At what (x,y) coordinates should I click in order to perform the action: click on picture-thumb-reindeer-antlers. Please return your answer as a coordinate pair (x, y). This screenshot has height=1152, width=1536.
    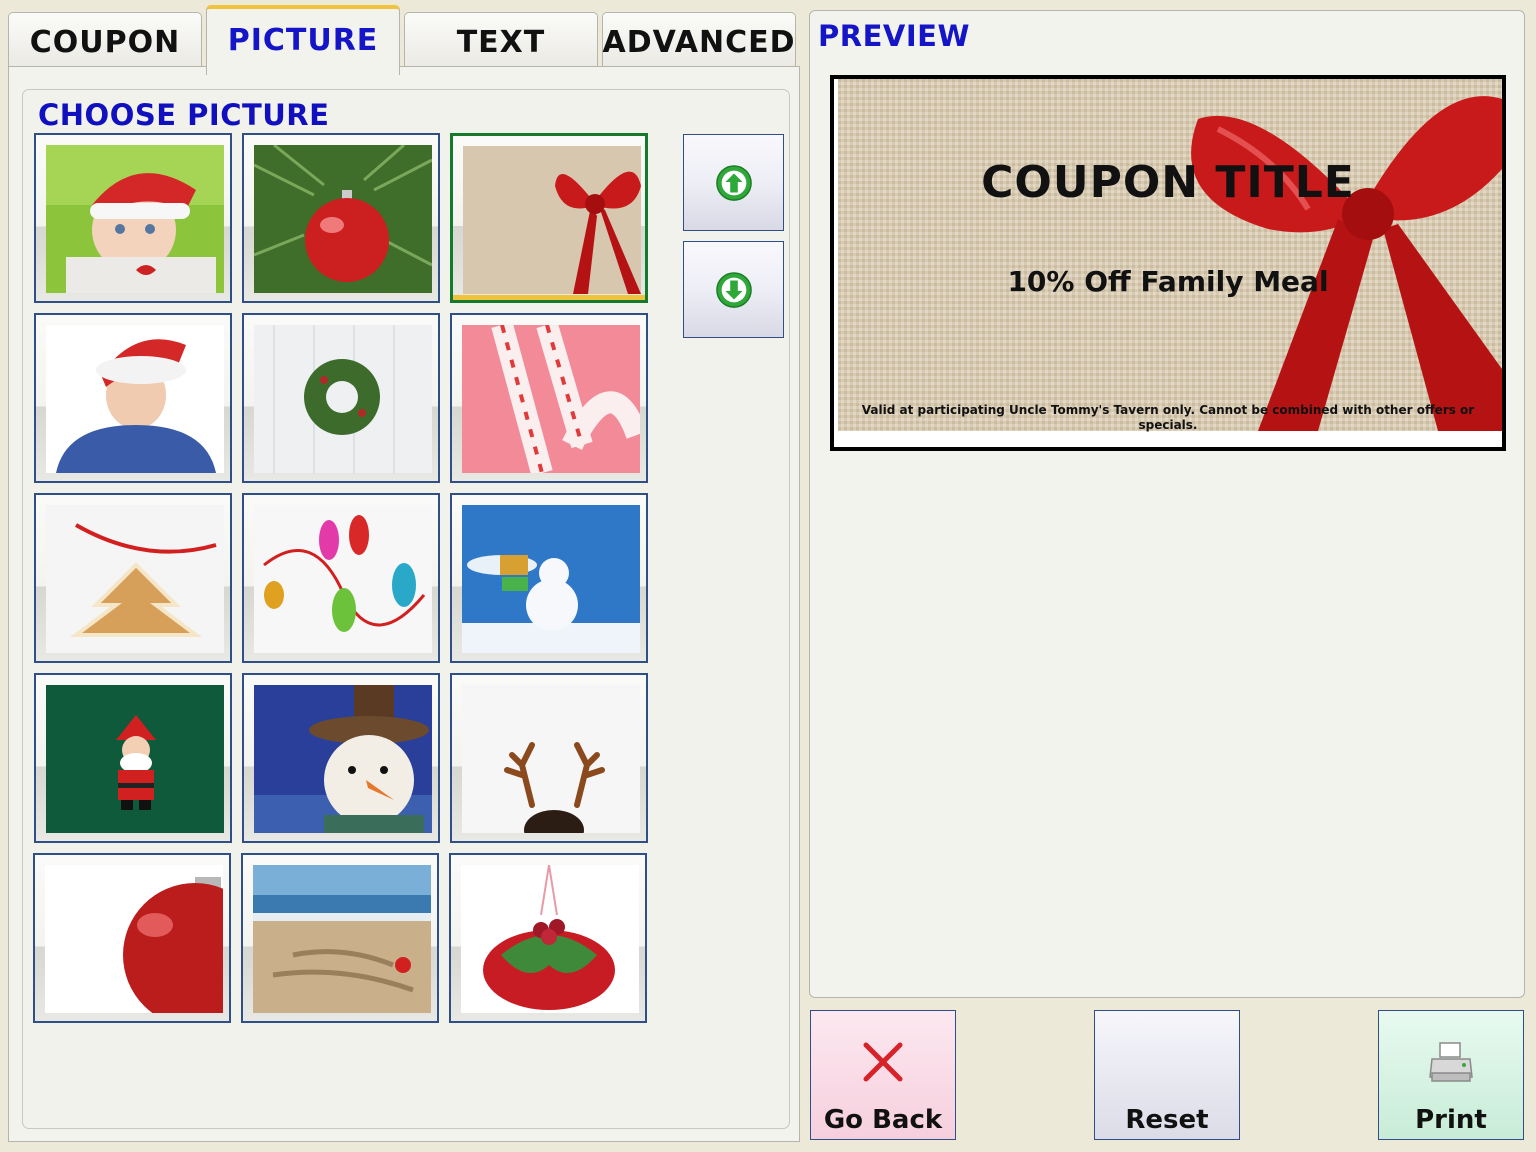
    Looking at the image, I should click on (549, 758).